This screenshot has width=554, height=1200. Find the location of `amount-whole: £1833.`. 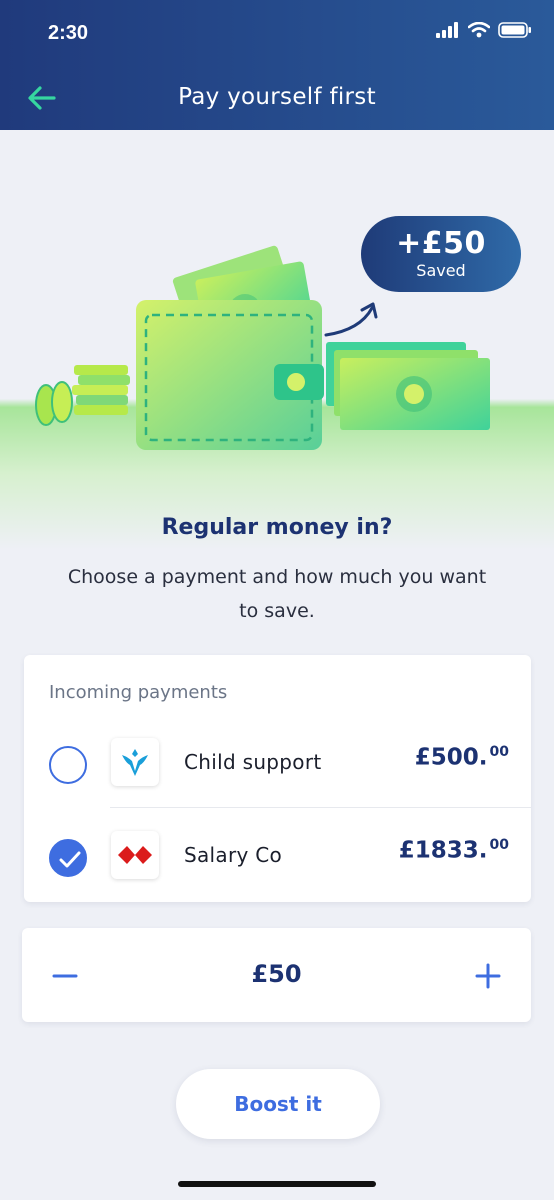

amount-whole: £1833. is located at coordinates (443, 850).